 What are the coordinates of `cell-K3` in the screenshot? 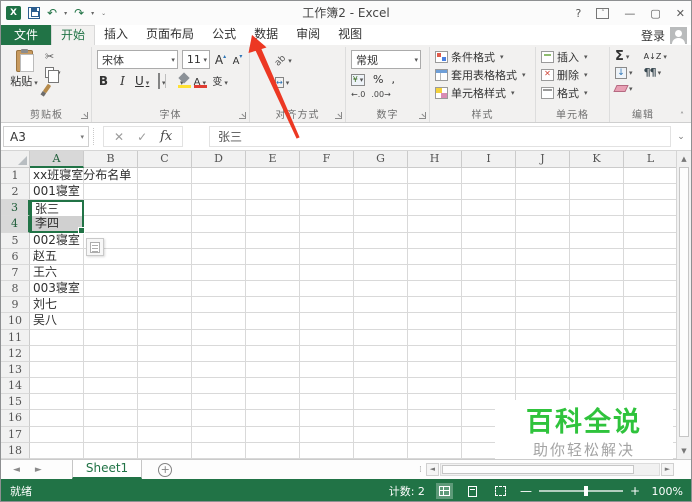 It's located at (597, 208).